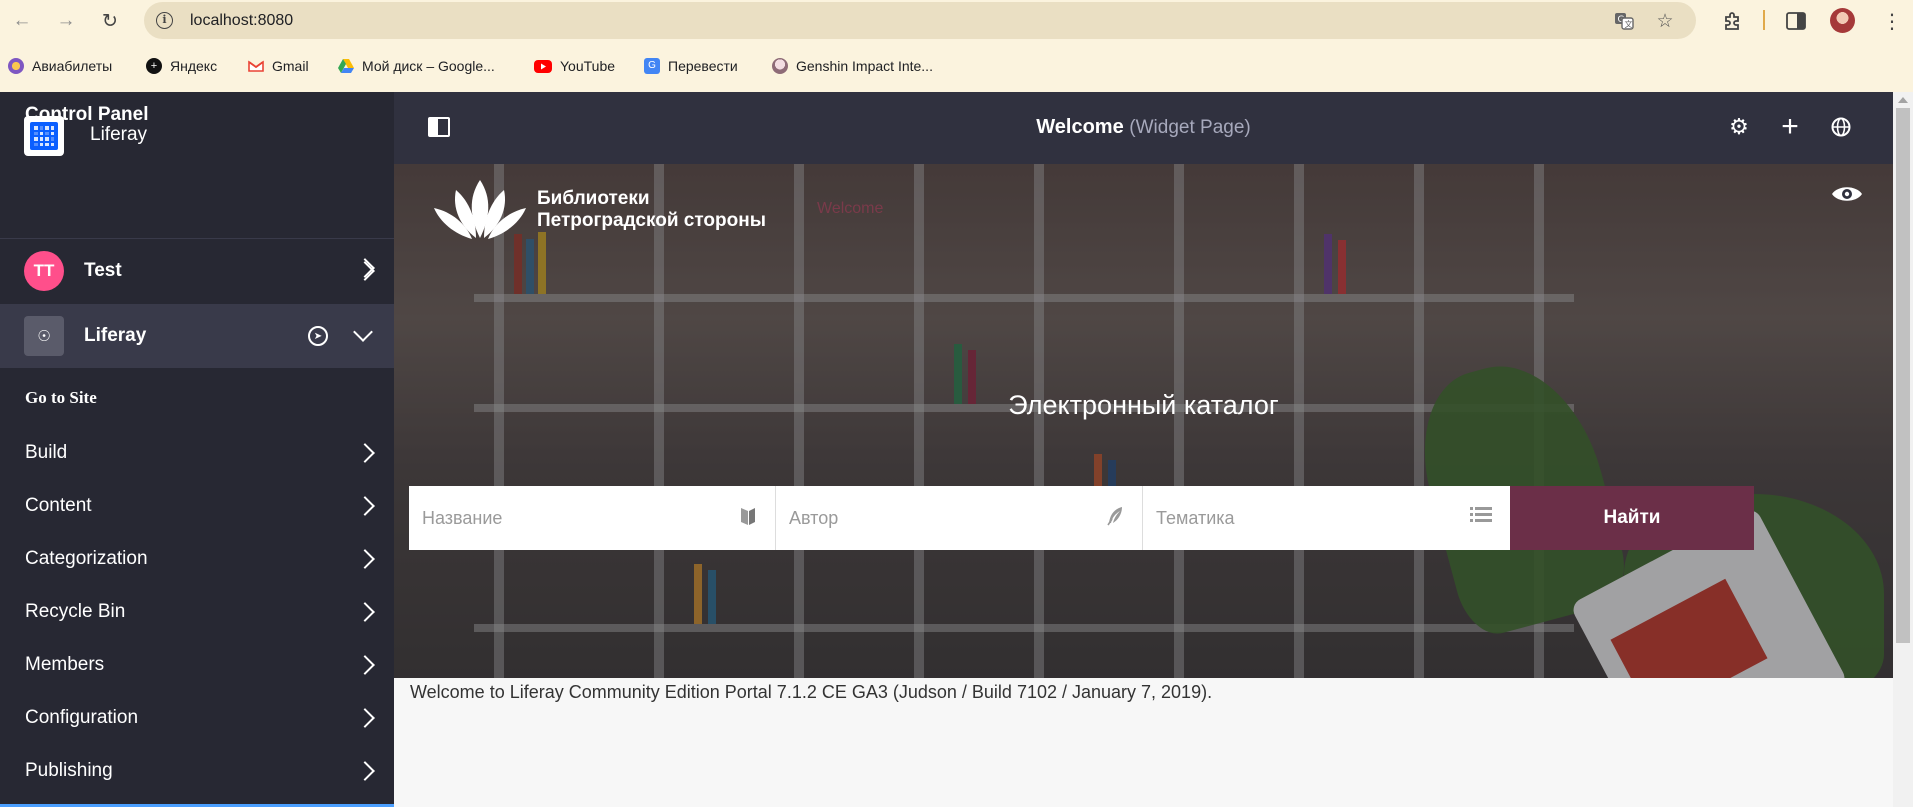 The width and height of the screenshot is (1913, 807). What do you see at coordinates (197, 336) in the screenshot?
I see `site-item-liferay: ☉ Liferay ➤` at bounding box center [197, 336].